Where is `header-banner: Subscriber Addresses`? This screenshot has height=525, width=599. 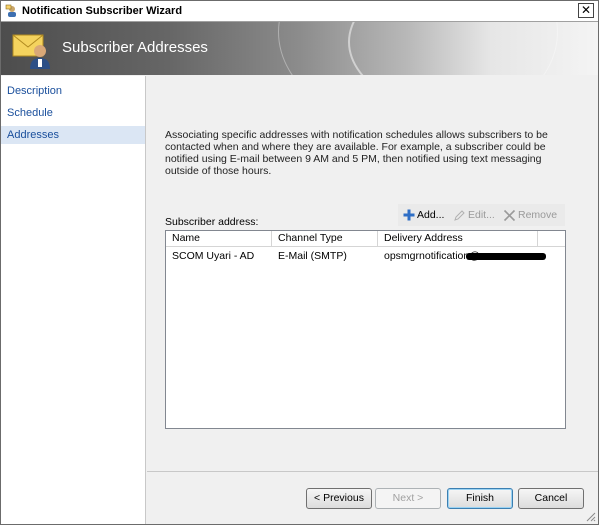 header-banner: Subscriber Addresses is located at coordinates (299, 48).